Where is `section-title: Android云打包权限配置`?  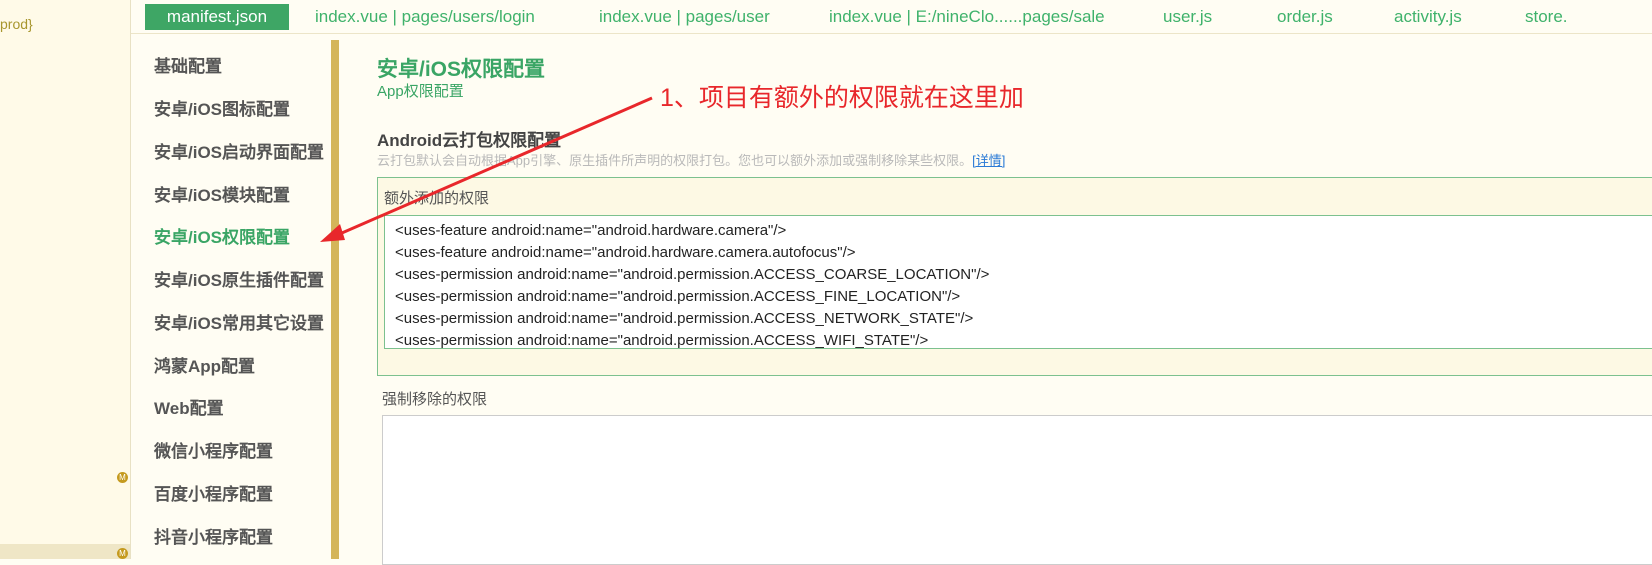 section-title: Android云打包权限配置 is located at coordinates (469, 140).